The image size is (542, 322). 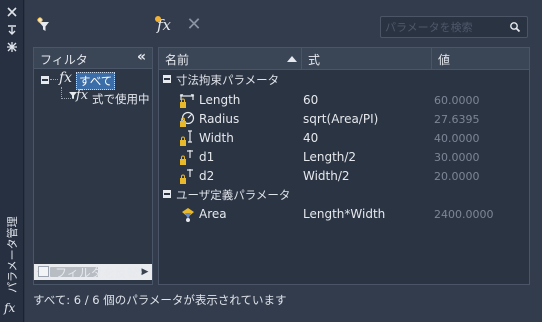 What do you see at coordinates (344, 138) in the screenshot?
I see `parameter-row: Width 40 40.0000` at bounding box center [344, 138].